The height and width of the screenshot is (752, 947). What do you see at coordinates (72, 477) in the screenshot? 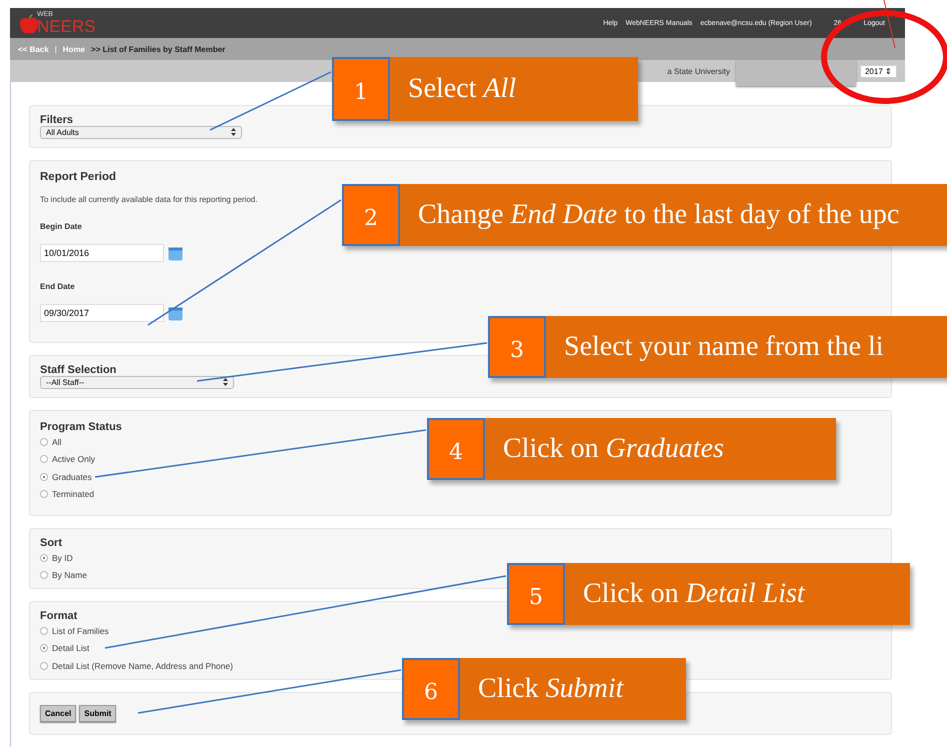
I see `radio-label: Graduates` at bounding box center [72, 477].